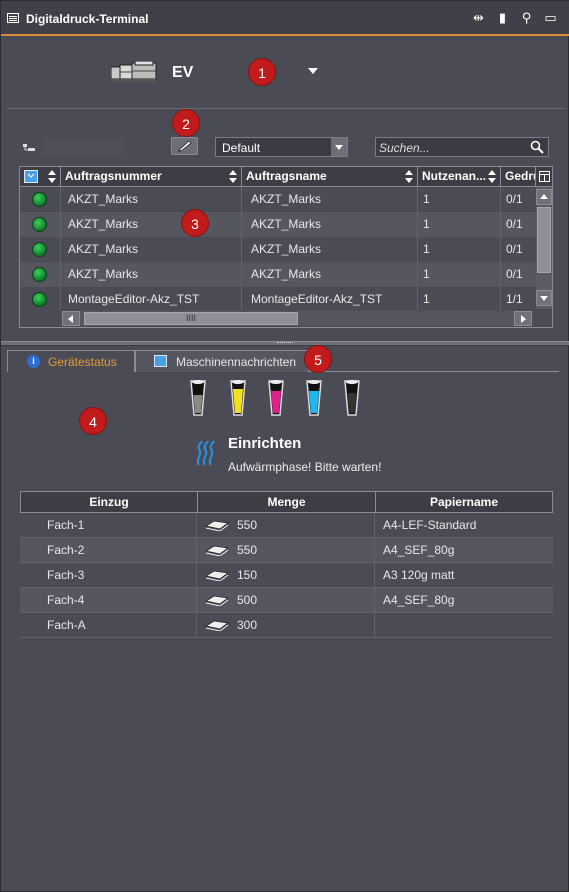  Describe the element at coordinates (550, 17) in the screenshot. I see `open-window-icon: ▭` at that location.